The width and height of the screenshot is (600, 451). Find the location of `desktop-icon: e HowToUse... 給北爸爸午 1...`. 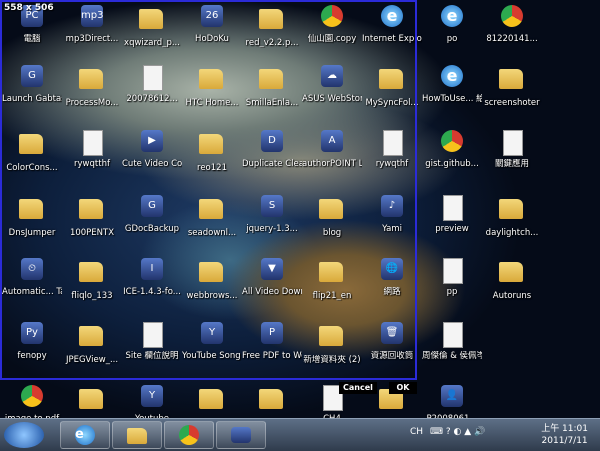

desktop-icon: e HowToUse... 給北爸爸午 1... is located at coordinates (452, 84).